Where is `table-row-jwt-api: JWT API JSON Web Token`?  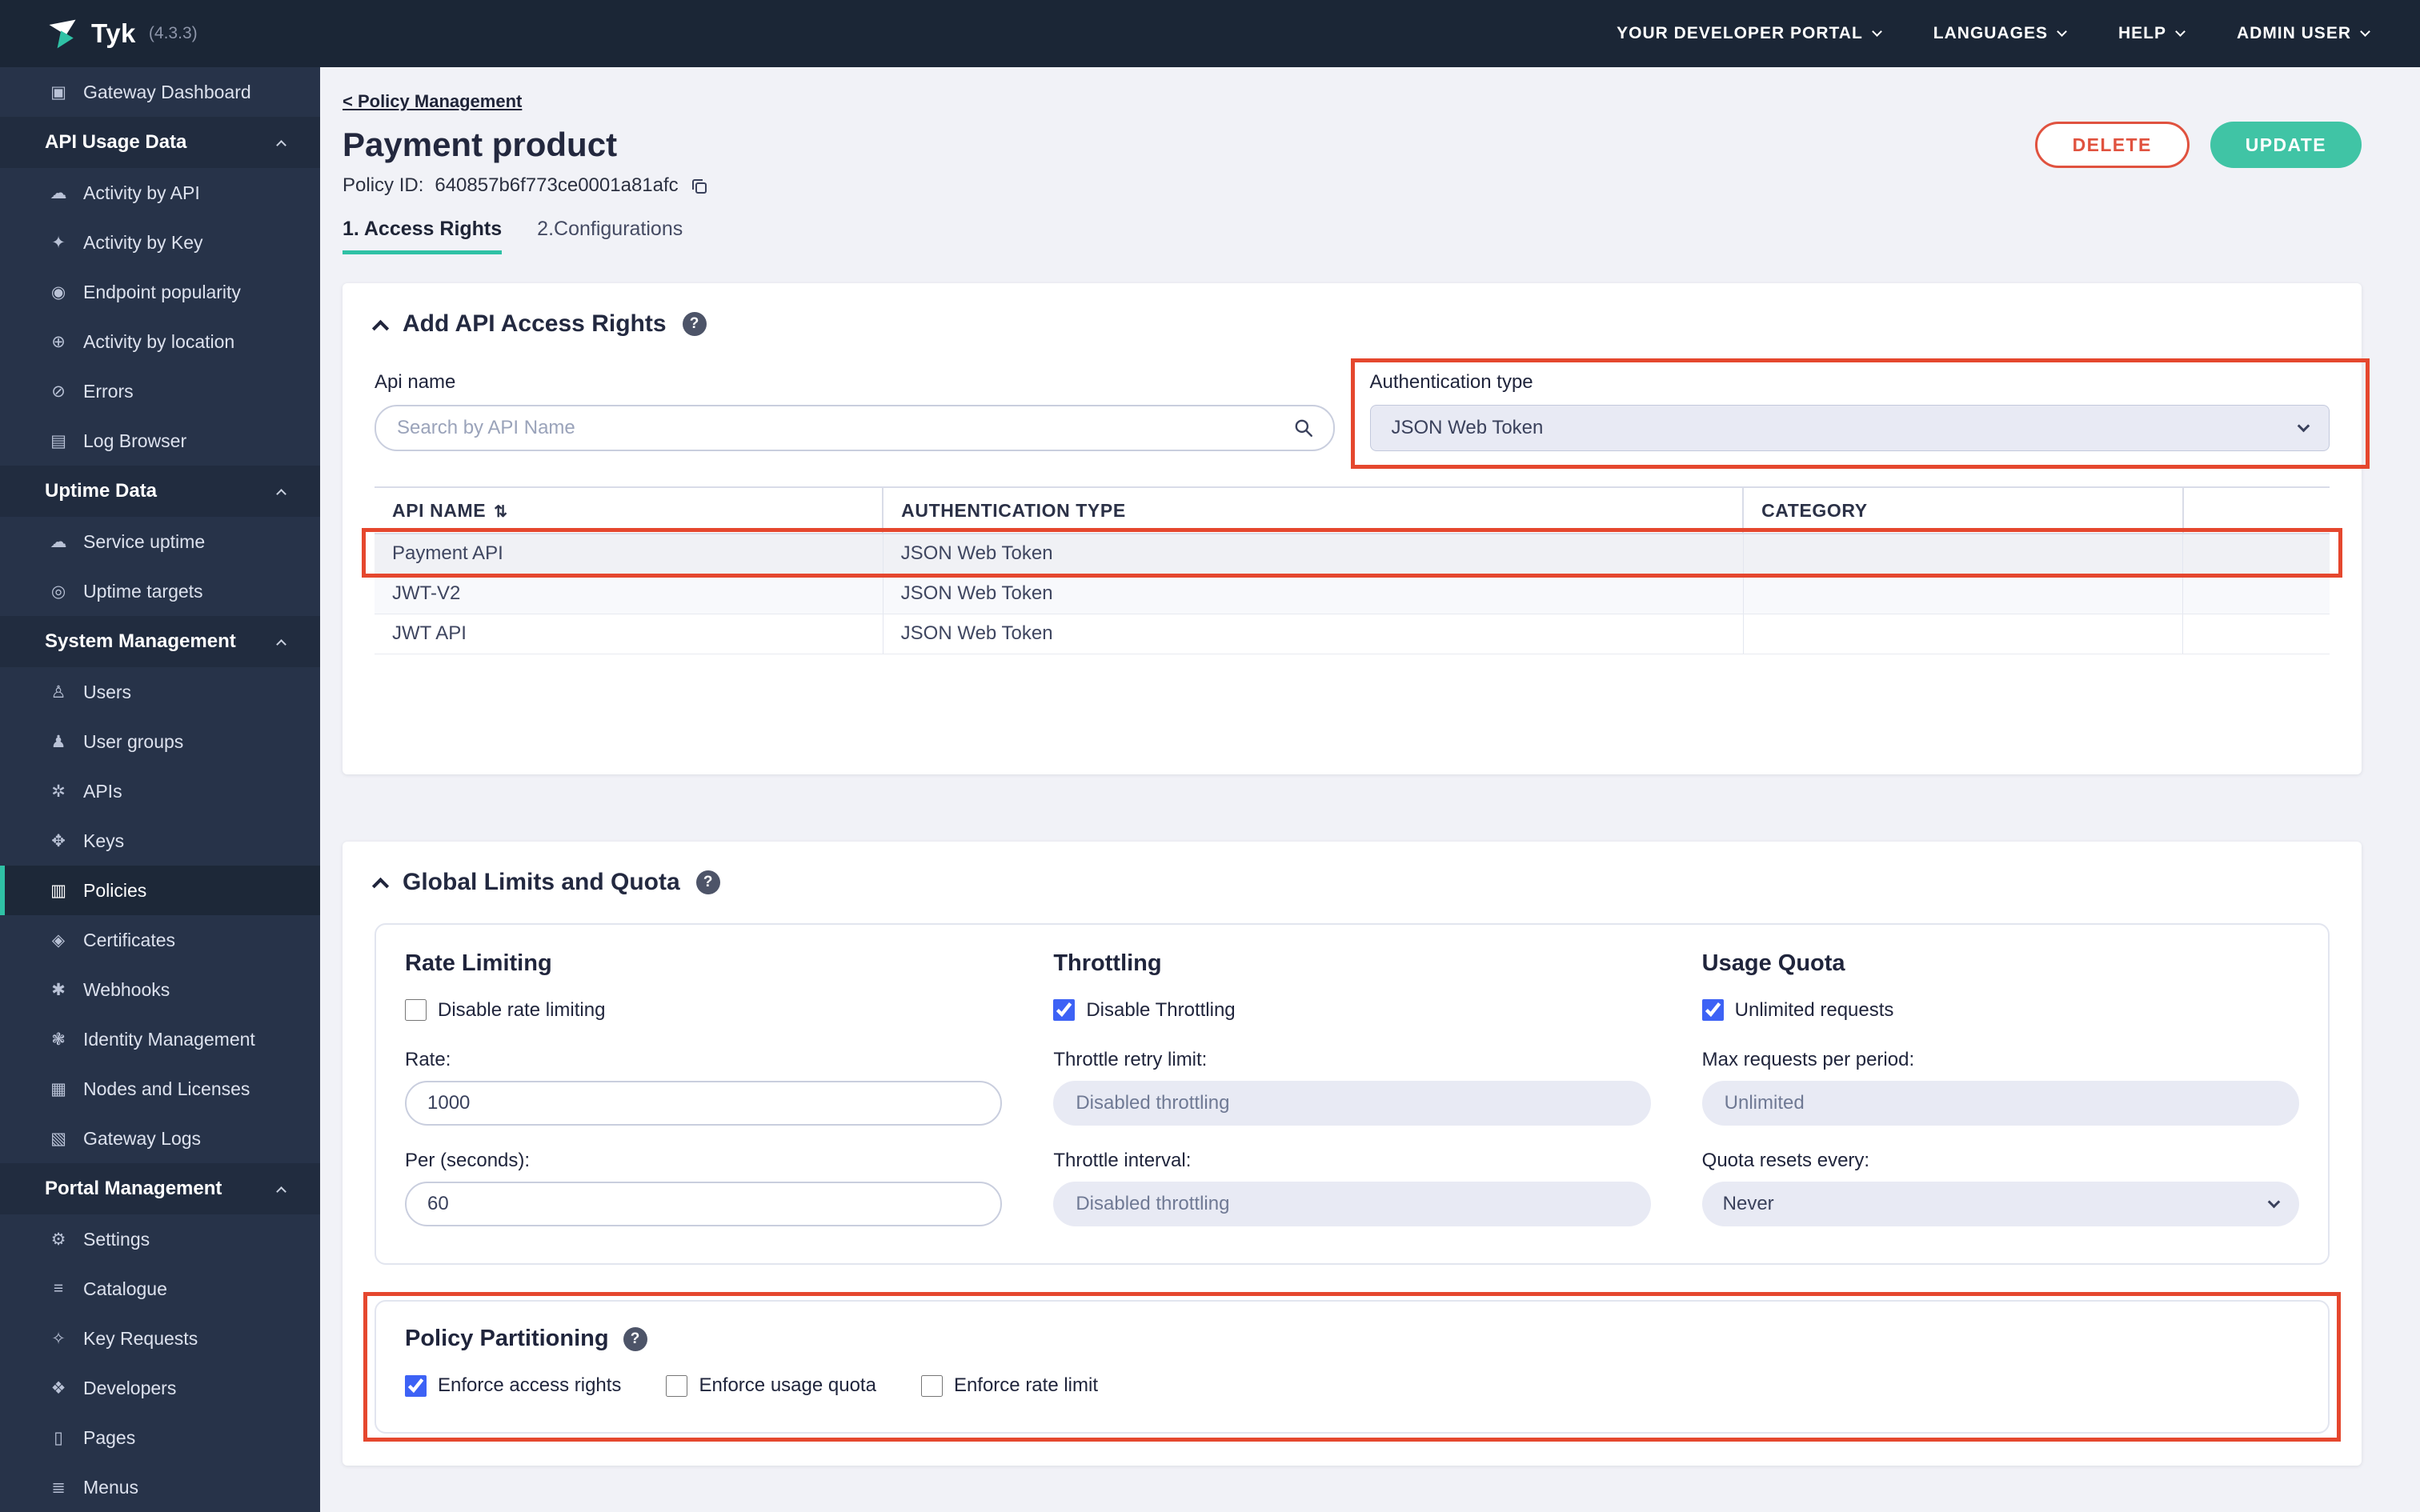
table-row-jwt-api: JWT API JSON Web Token is located at coordinates (1352, 634).